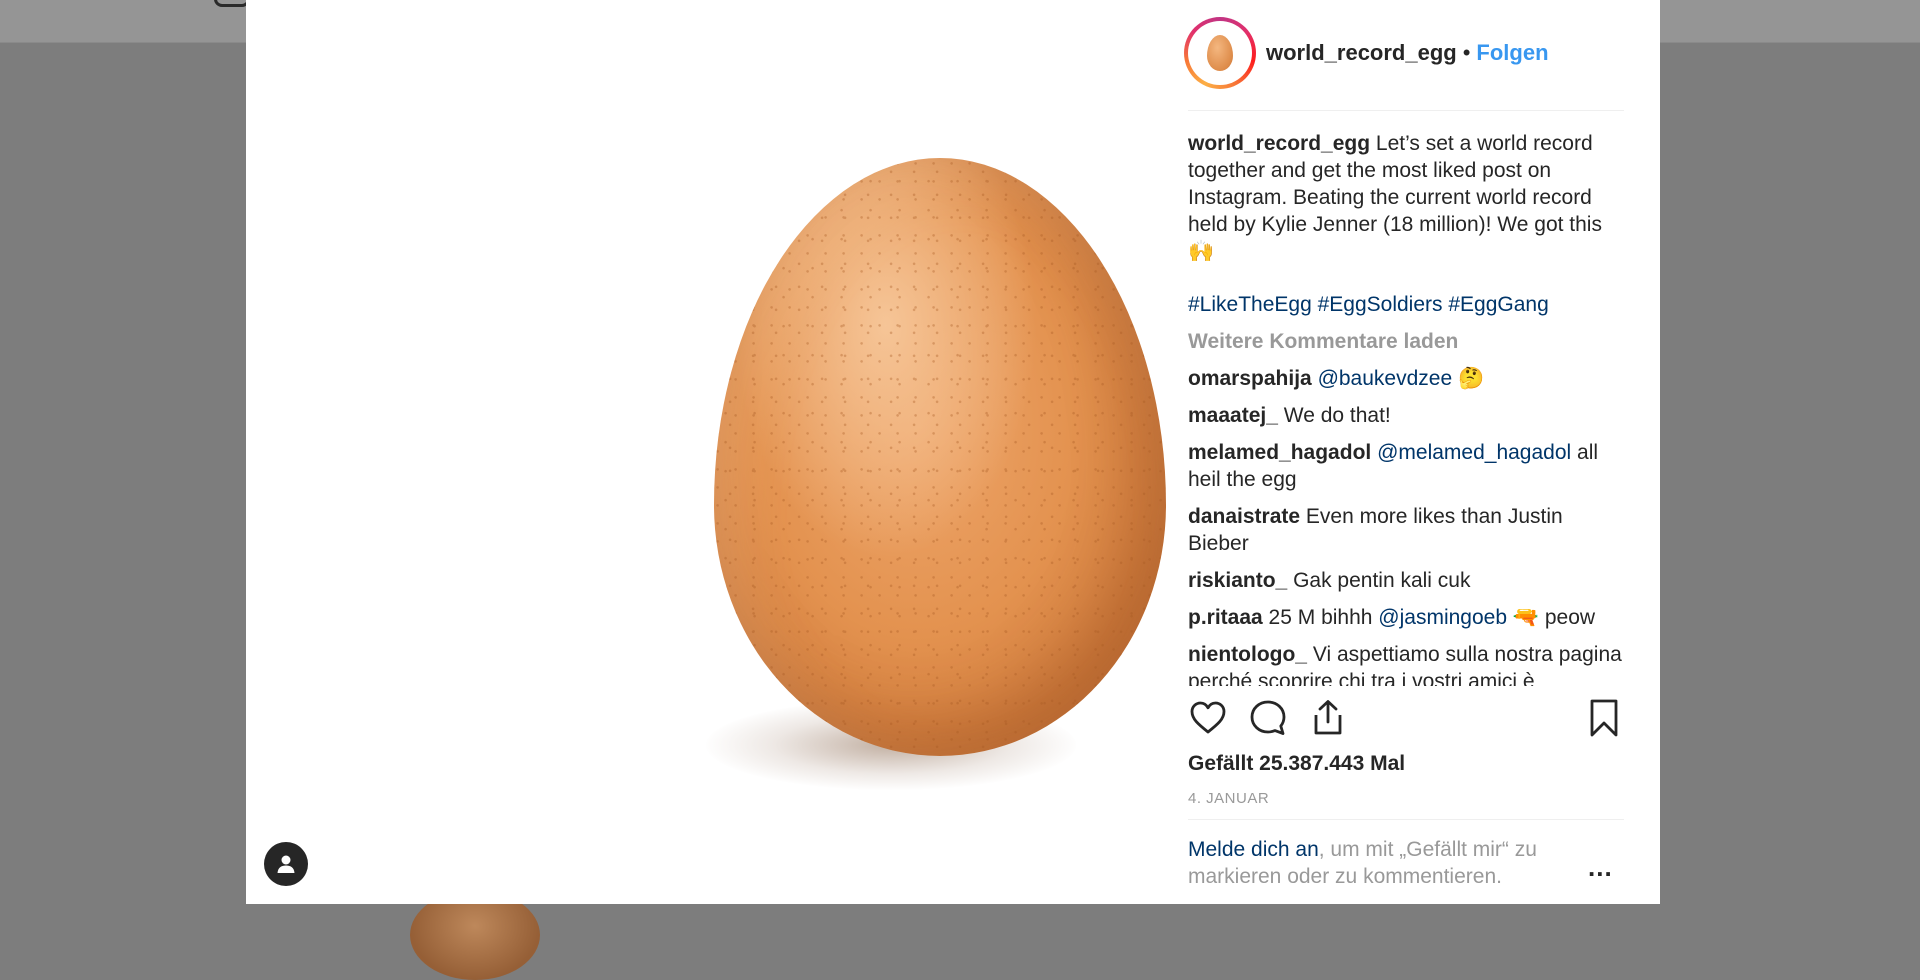  I want to click on comment-mention: @melamed_hagadol, so click(1474, 452).